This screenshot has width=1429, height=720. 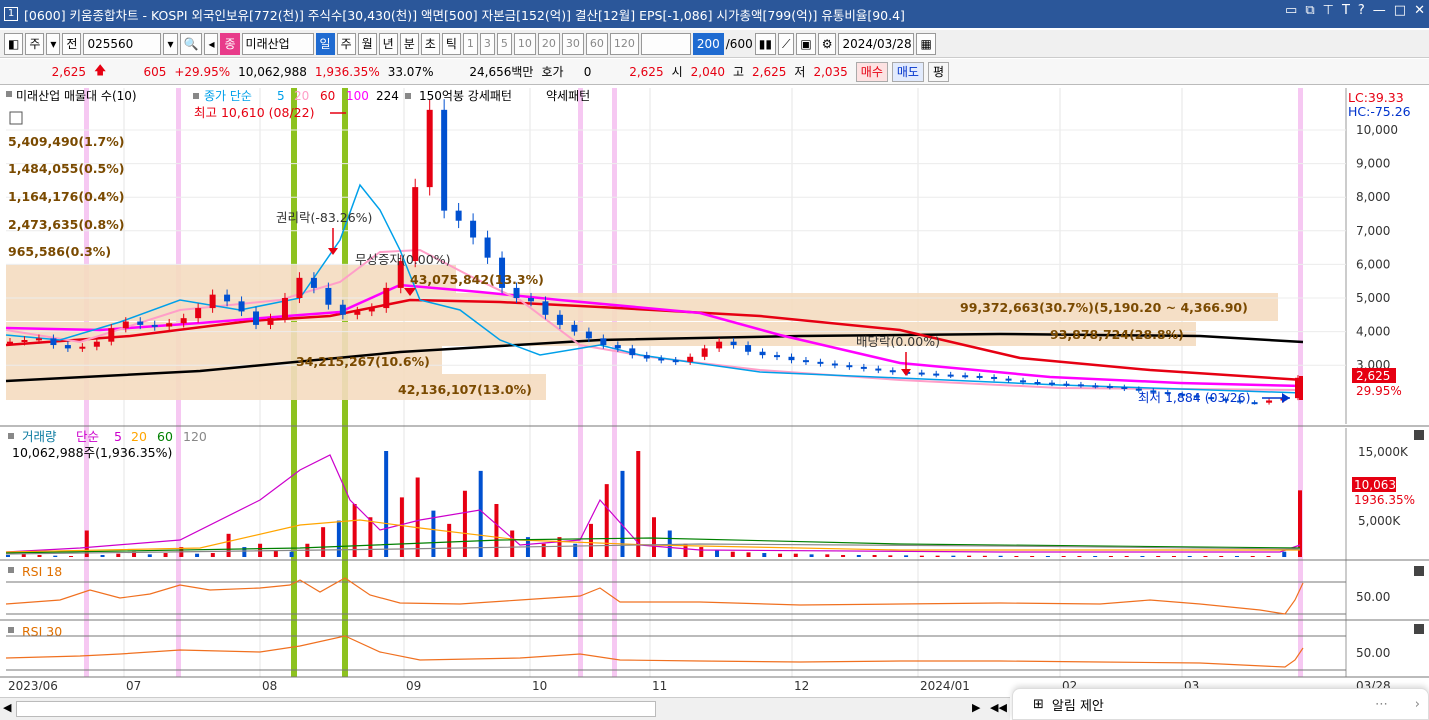 I want to click on price-axis-label: 10,000, so click(x=1377, y=130).